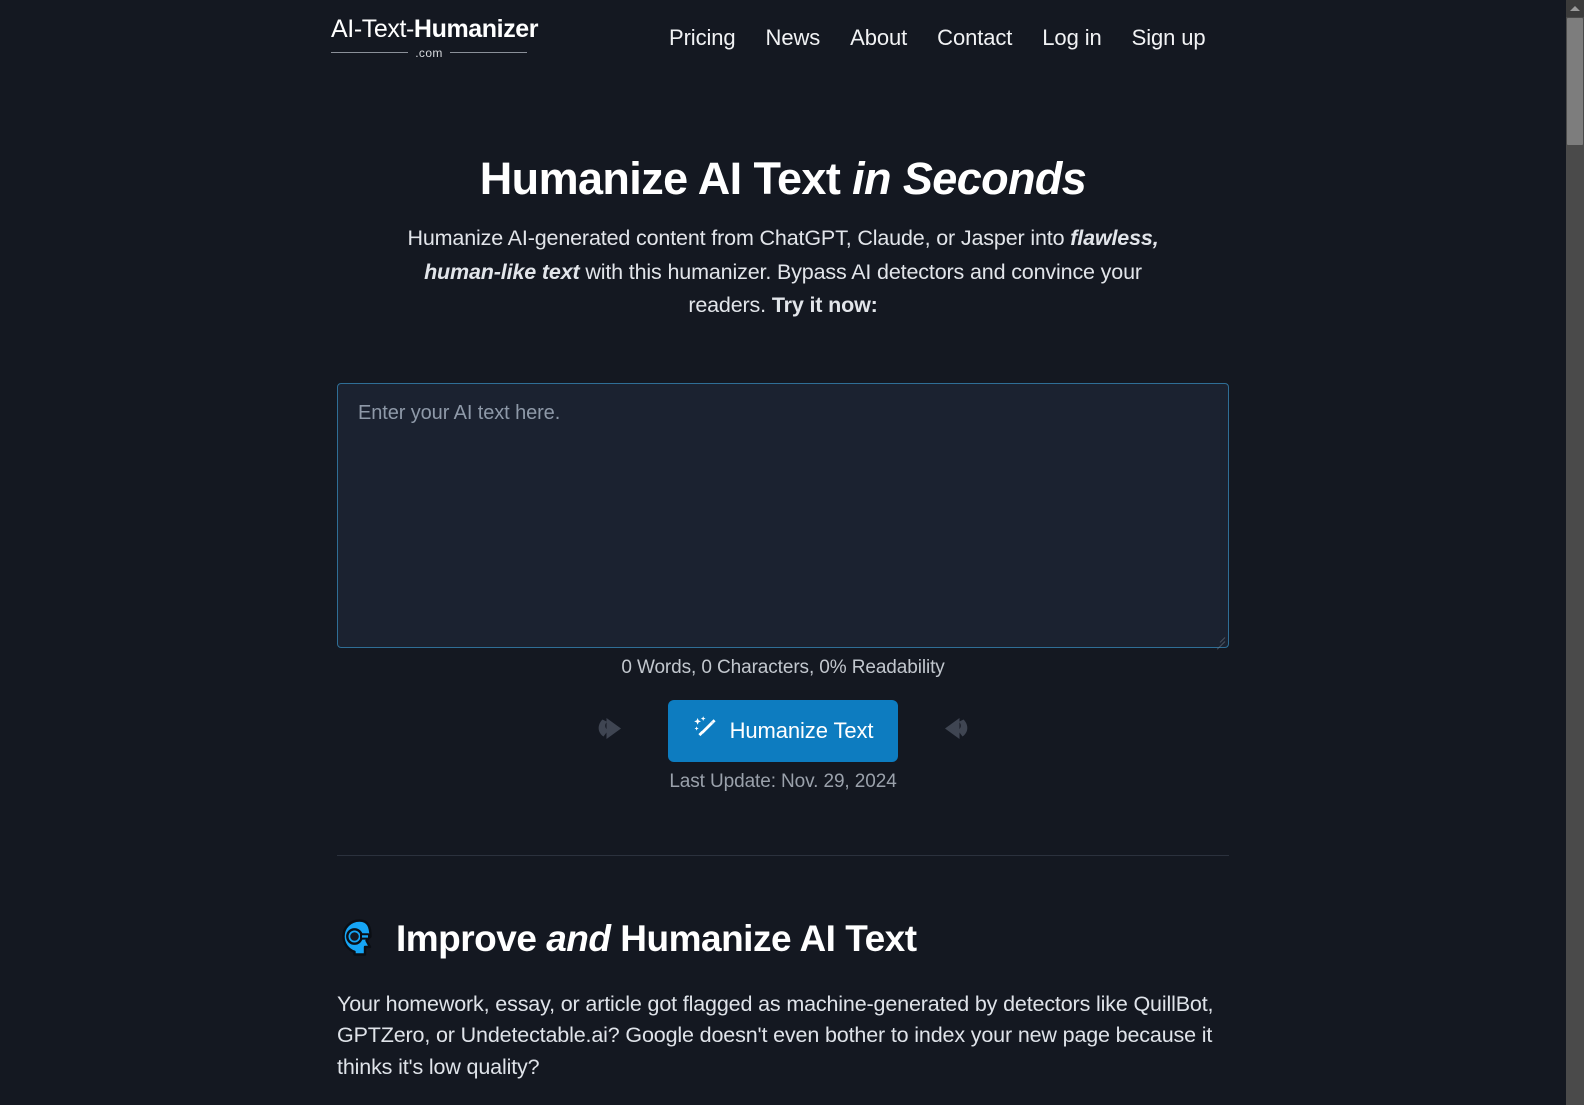 The height and width of the screenshot is (1105, 1584). I want to click on magic-wand-icon, so click(706, 731).